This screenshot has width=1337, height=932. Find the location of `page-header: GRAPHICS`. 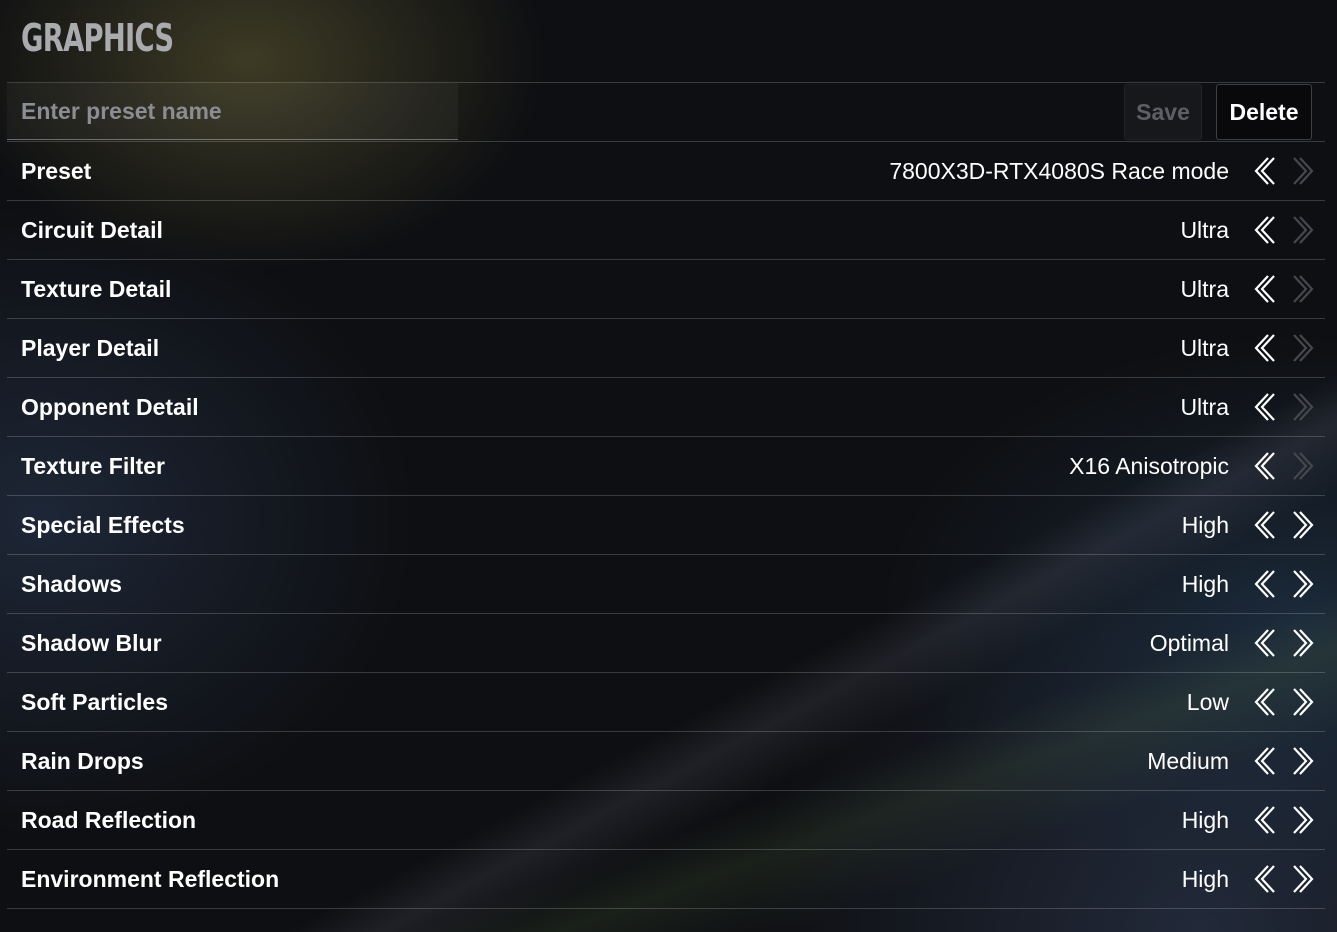

page-header: GRAPHICS is located at coordinates (666, 41).